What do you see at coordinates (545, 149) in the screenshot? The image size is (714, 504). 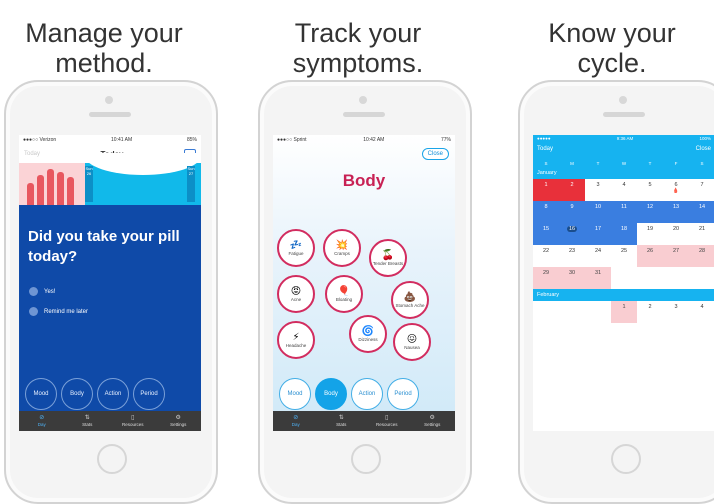 I see `today-button: Today` at bounding box center [545, 149].